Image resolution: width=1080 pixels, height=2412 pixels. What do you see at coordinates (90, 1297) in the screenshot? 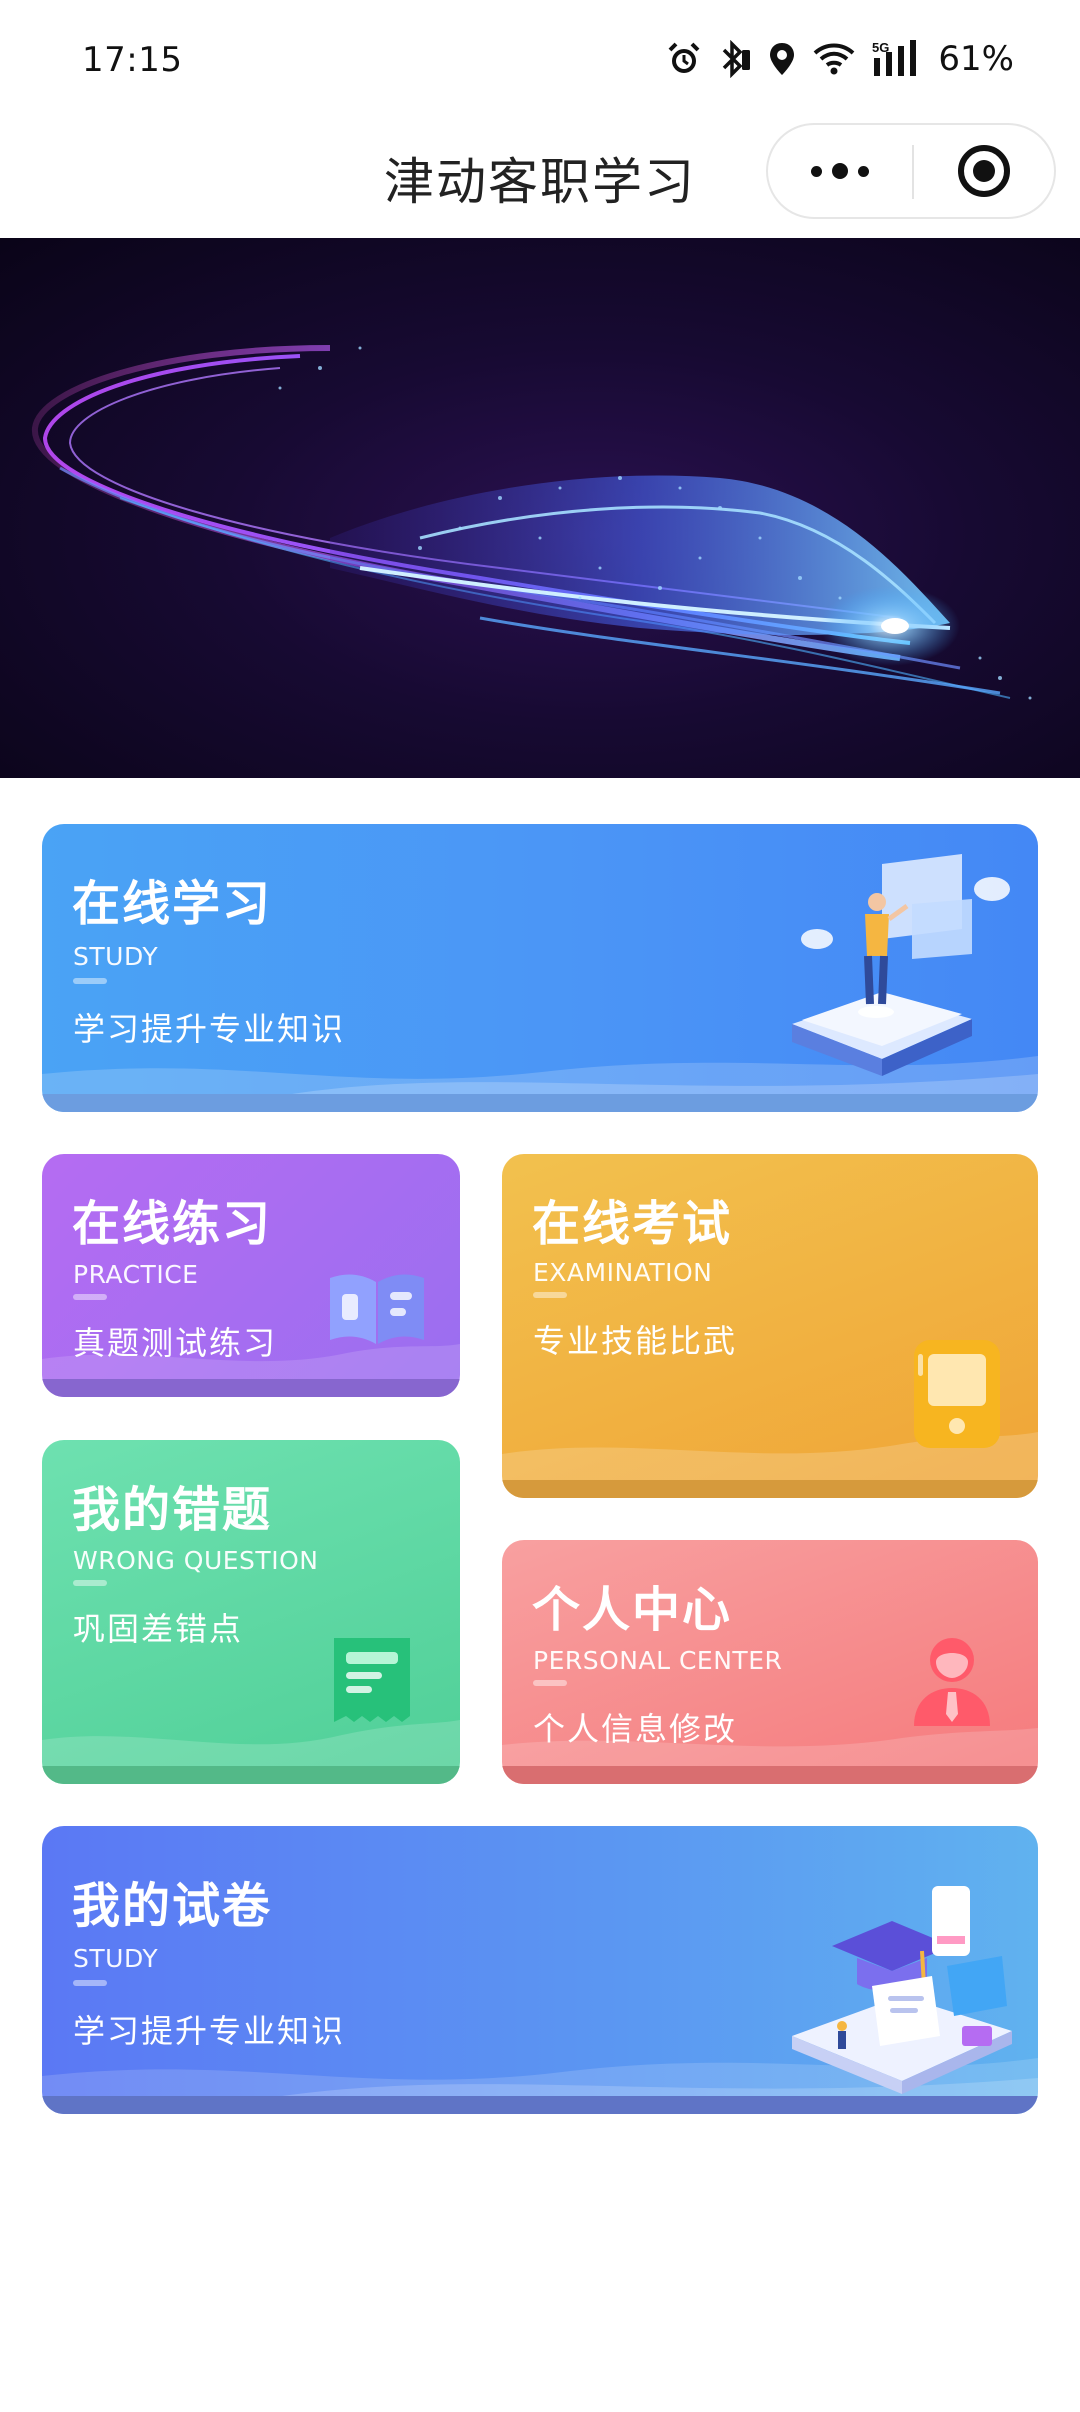
I see `practice-accent-bar` at bounding box center [90, 1297].